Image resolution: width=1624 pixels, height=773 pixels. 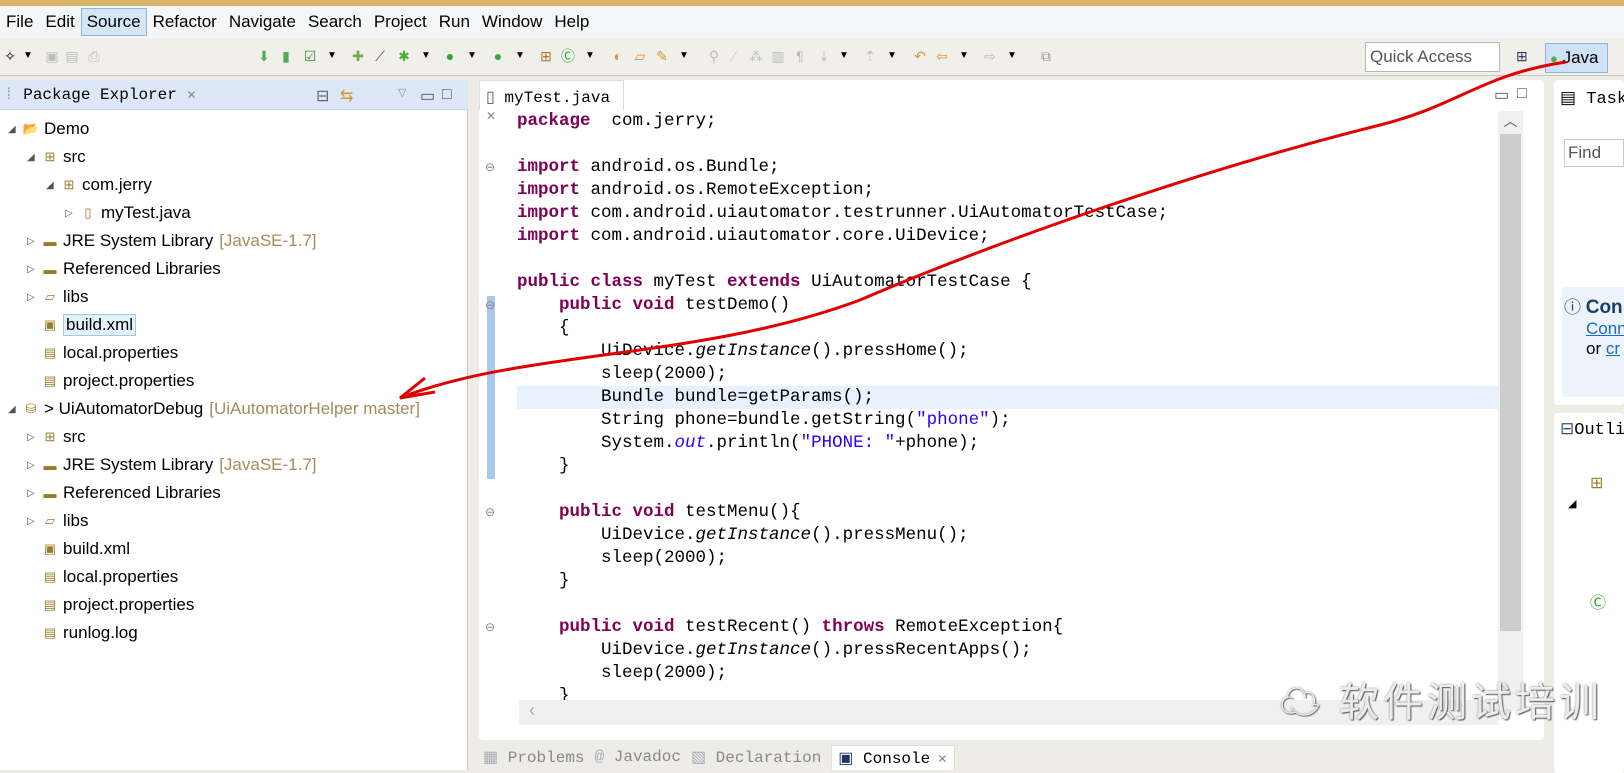 I want to click on pen-icon: ⁄, so click(x=734, y=56).